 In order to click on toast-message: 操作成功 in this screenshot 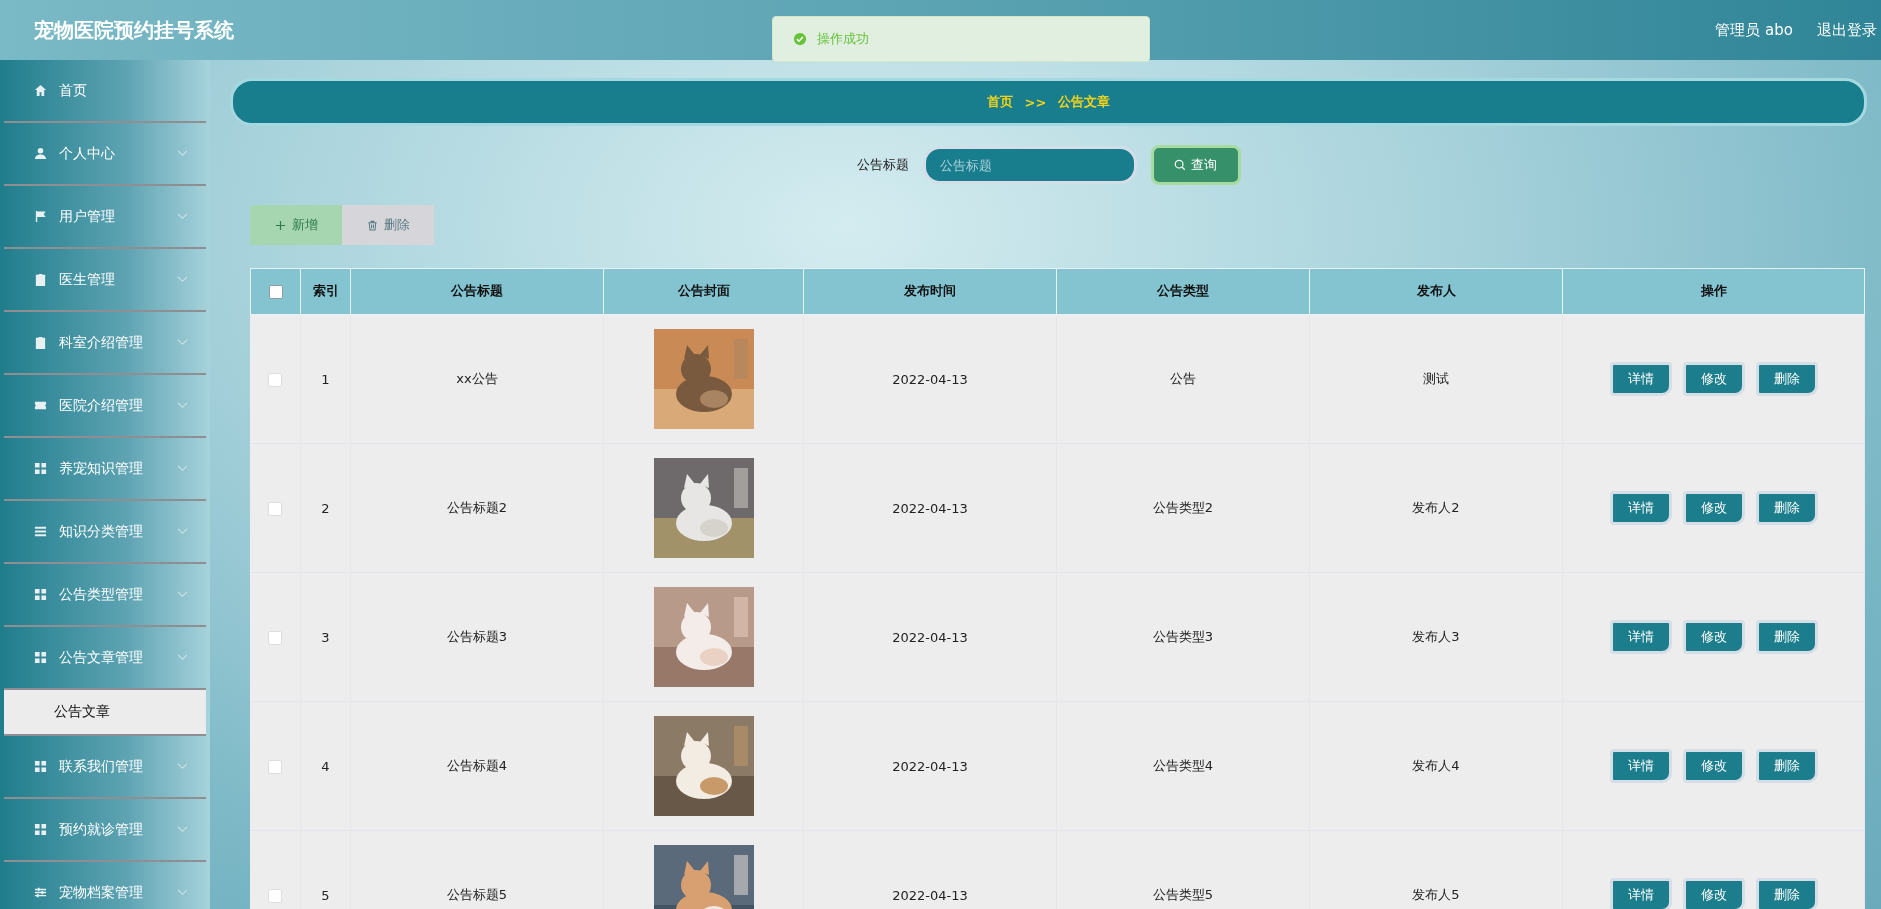, I will do `click(843, 39)`.